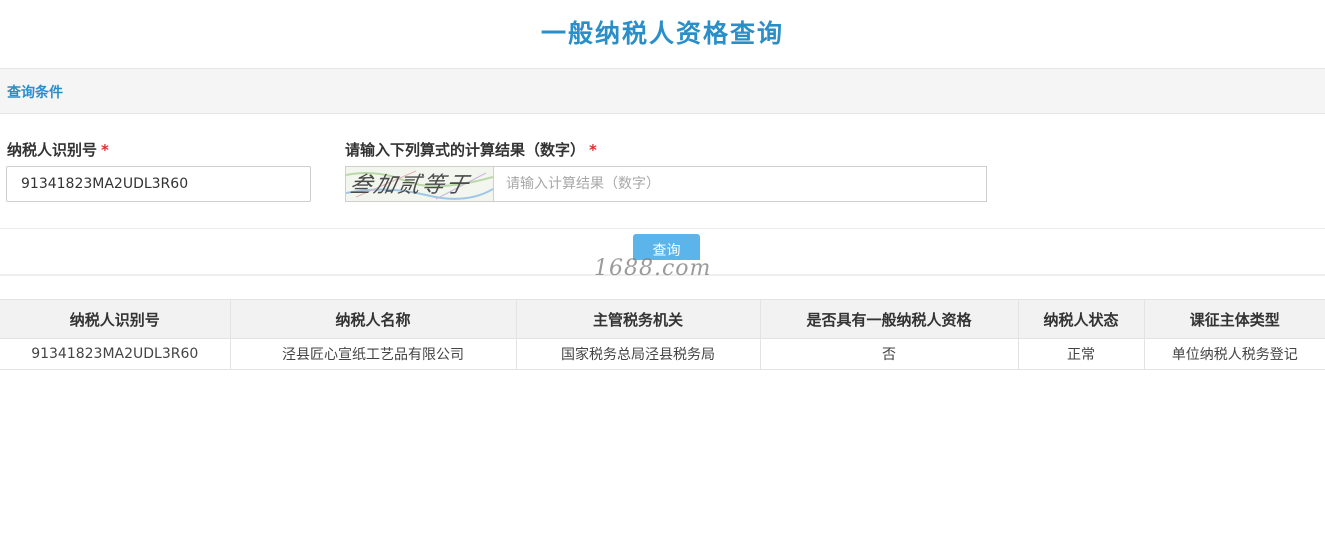 This screenshot has width=1325, height=533. I want to click on captcha-image: 叁加贰等于, so click(420, 184).